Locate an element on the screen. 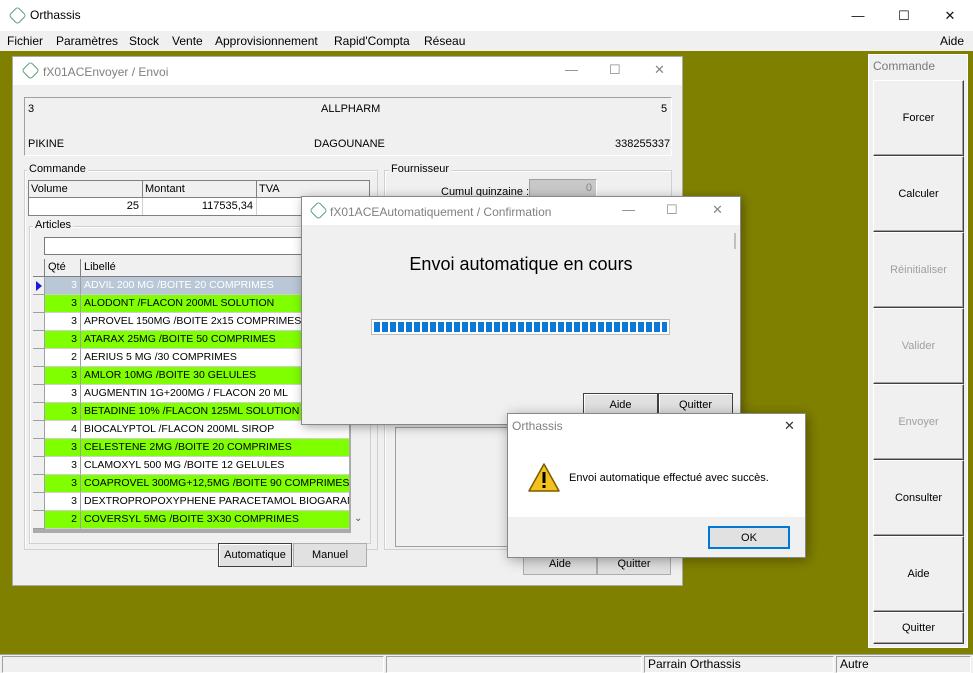 This screenshot has width=973, height=673. menu-rapid-compta: Rapid'Compta is located at coordinates (372, 41).